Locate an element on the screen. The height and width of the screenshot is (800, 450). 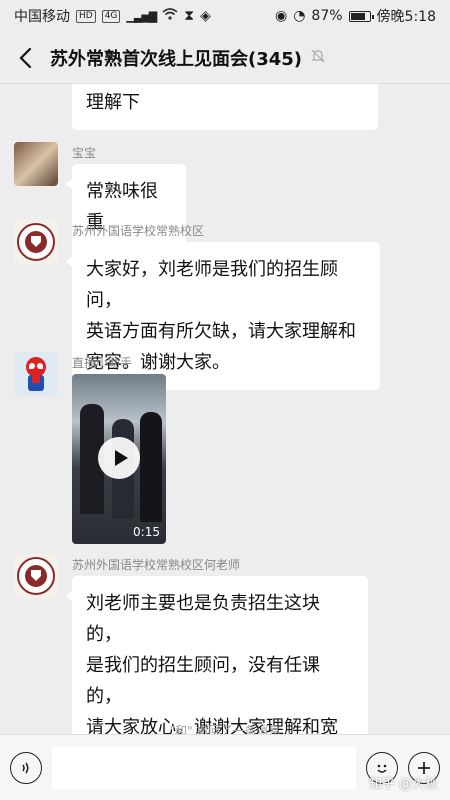
hd-badge: HD is located at coordinates (86, 16).